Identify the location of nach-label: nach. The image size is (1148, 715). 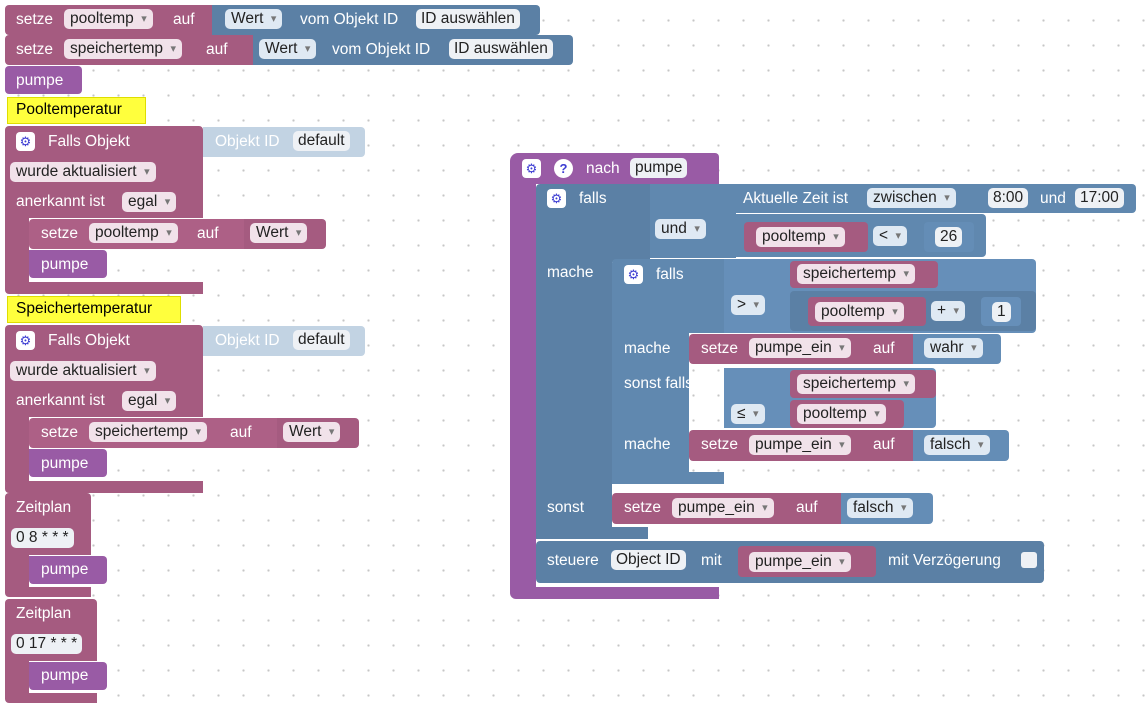
(603, 168).